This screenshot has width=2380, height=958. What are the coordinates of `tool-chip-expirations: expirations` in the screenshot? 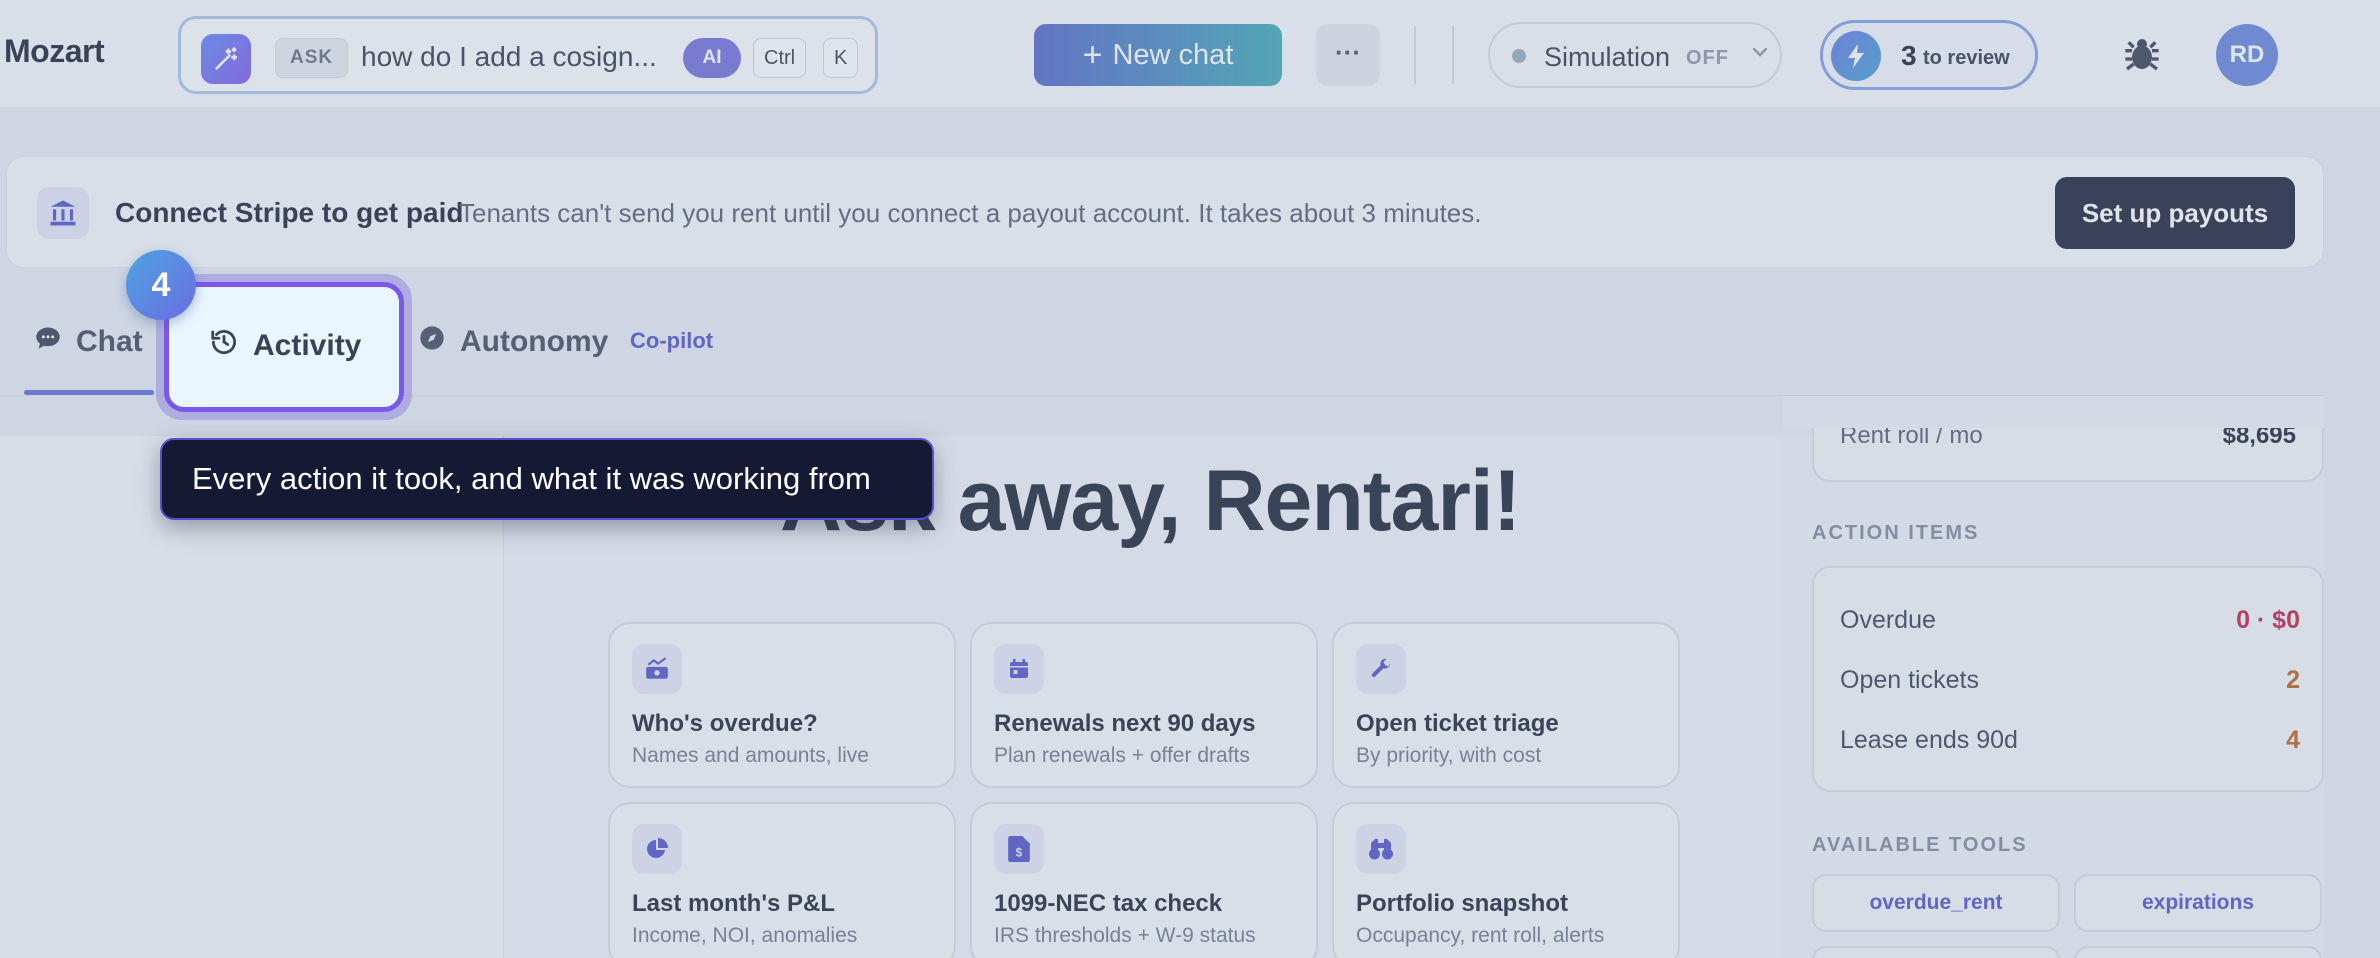 It's located at (2198, 903).